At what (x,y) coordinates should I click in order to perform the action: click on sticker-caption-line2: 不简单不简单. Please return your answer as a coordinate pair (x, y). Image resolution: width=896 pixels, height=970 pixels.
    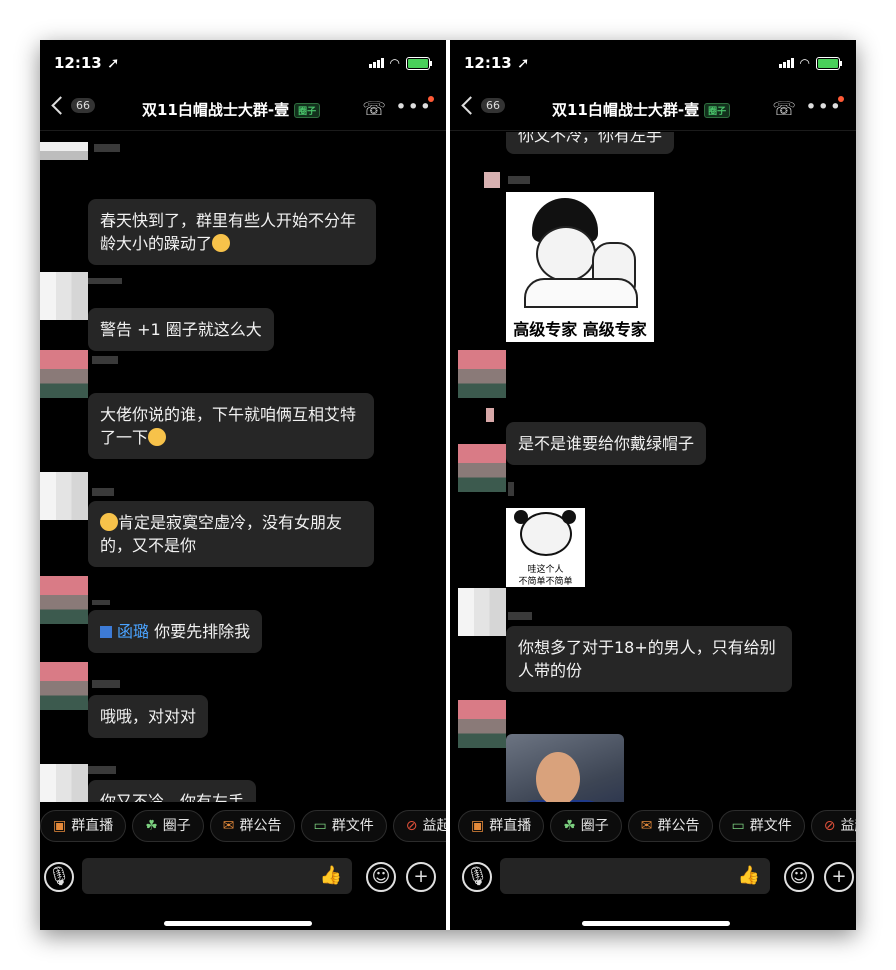
    Looking at the image, I should click on (545, 582).